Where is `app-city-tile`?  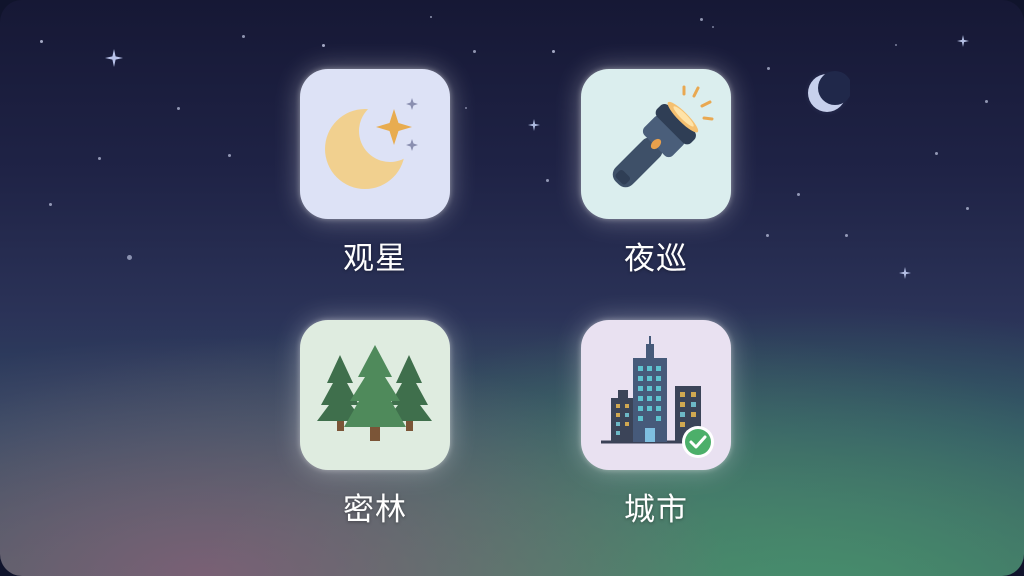
app-city-tile is located at coordinates (656, 395).